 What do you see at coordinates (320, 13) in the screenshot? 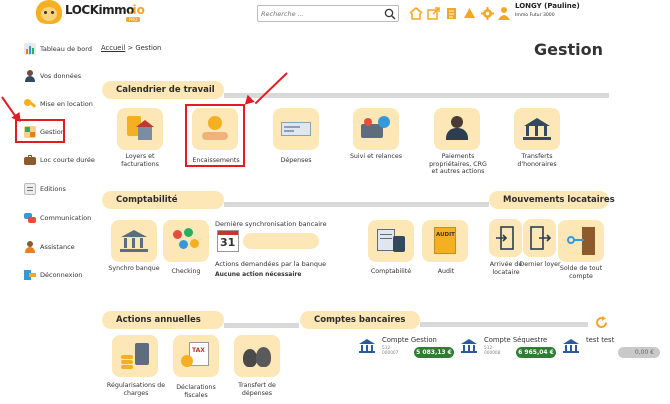
I see `search-input` at bounding box center [320, 13].